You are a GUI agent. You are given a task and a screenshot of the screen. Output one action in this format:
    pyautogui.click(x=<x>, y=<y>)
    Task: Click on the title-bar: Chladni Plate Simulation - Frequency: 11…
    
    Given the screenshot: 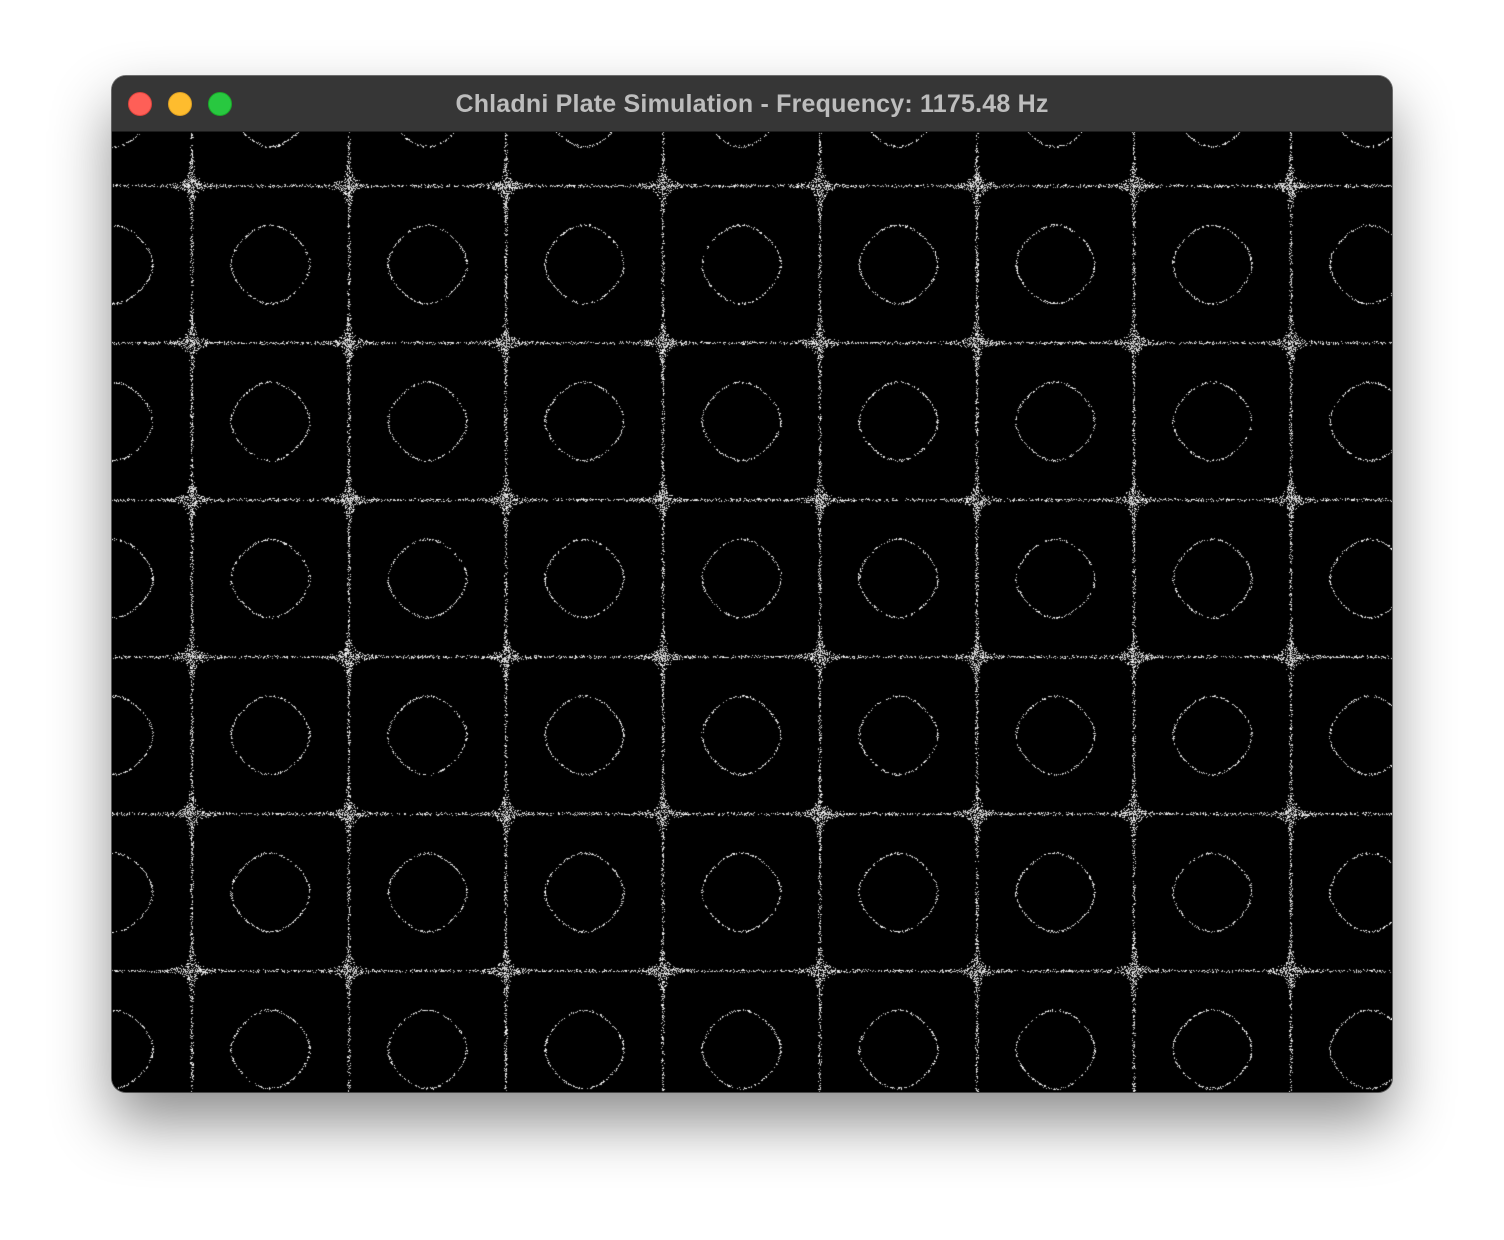 What is the action you would take?
    pyautogui.click(x=752, y=104)
    